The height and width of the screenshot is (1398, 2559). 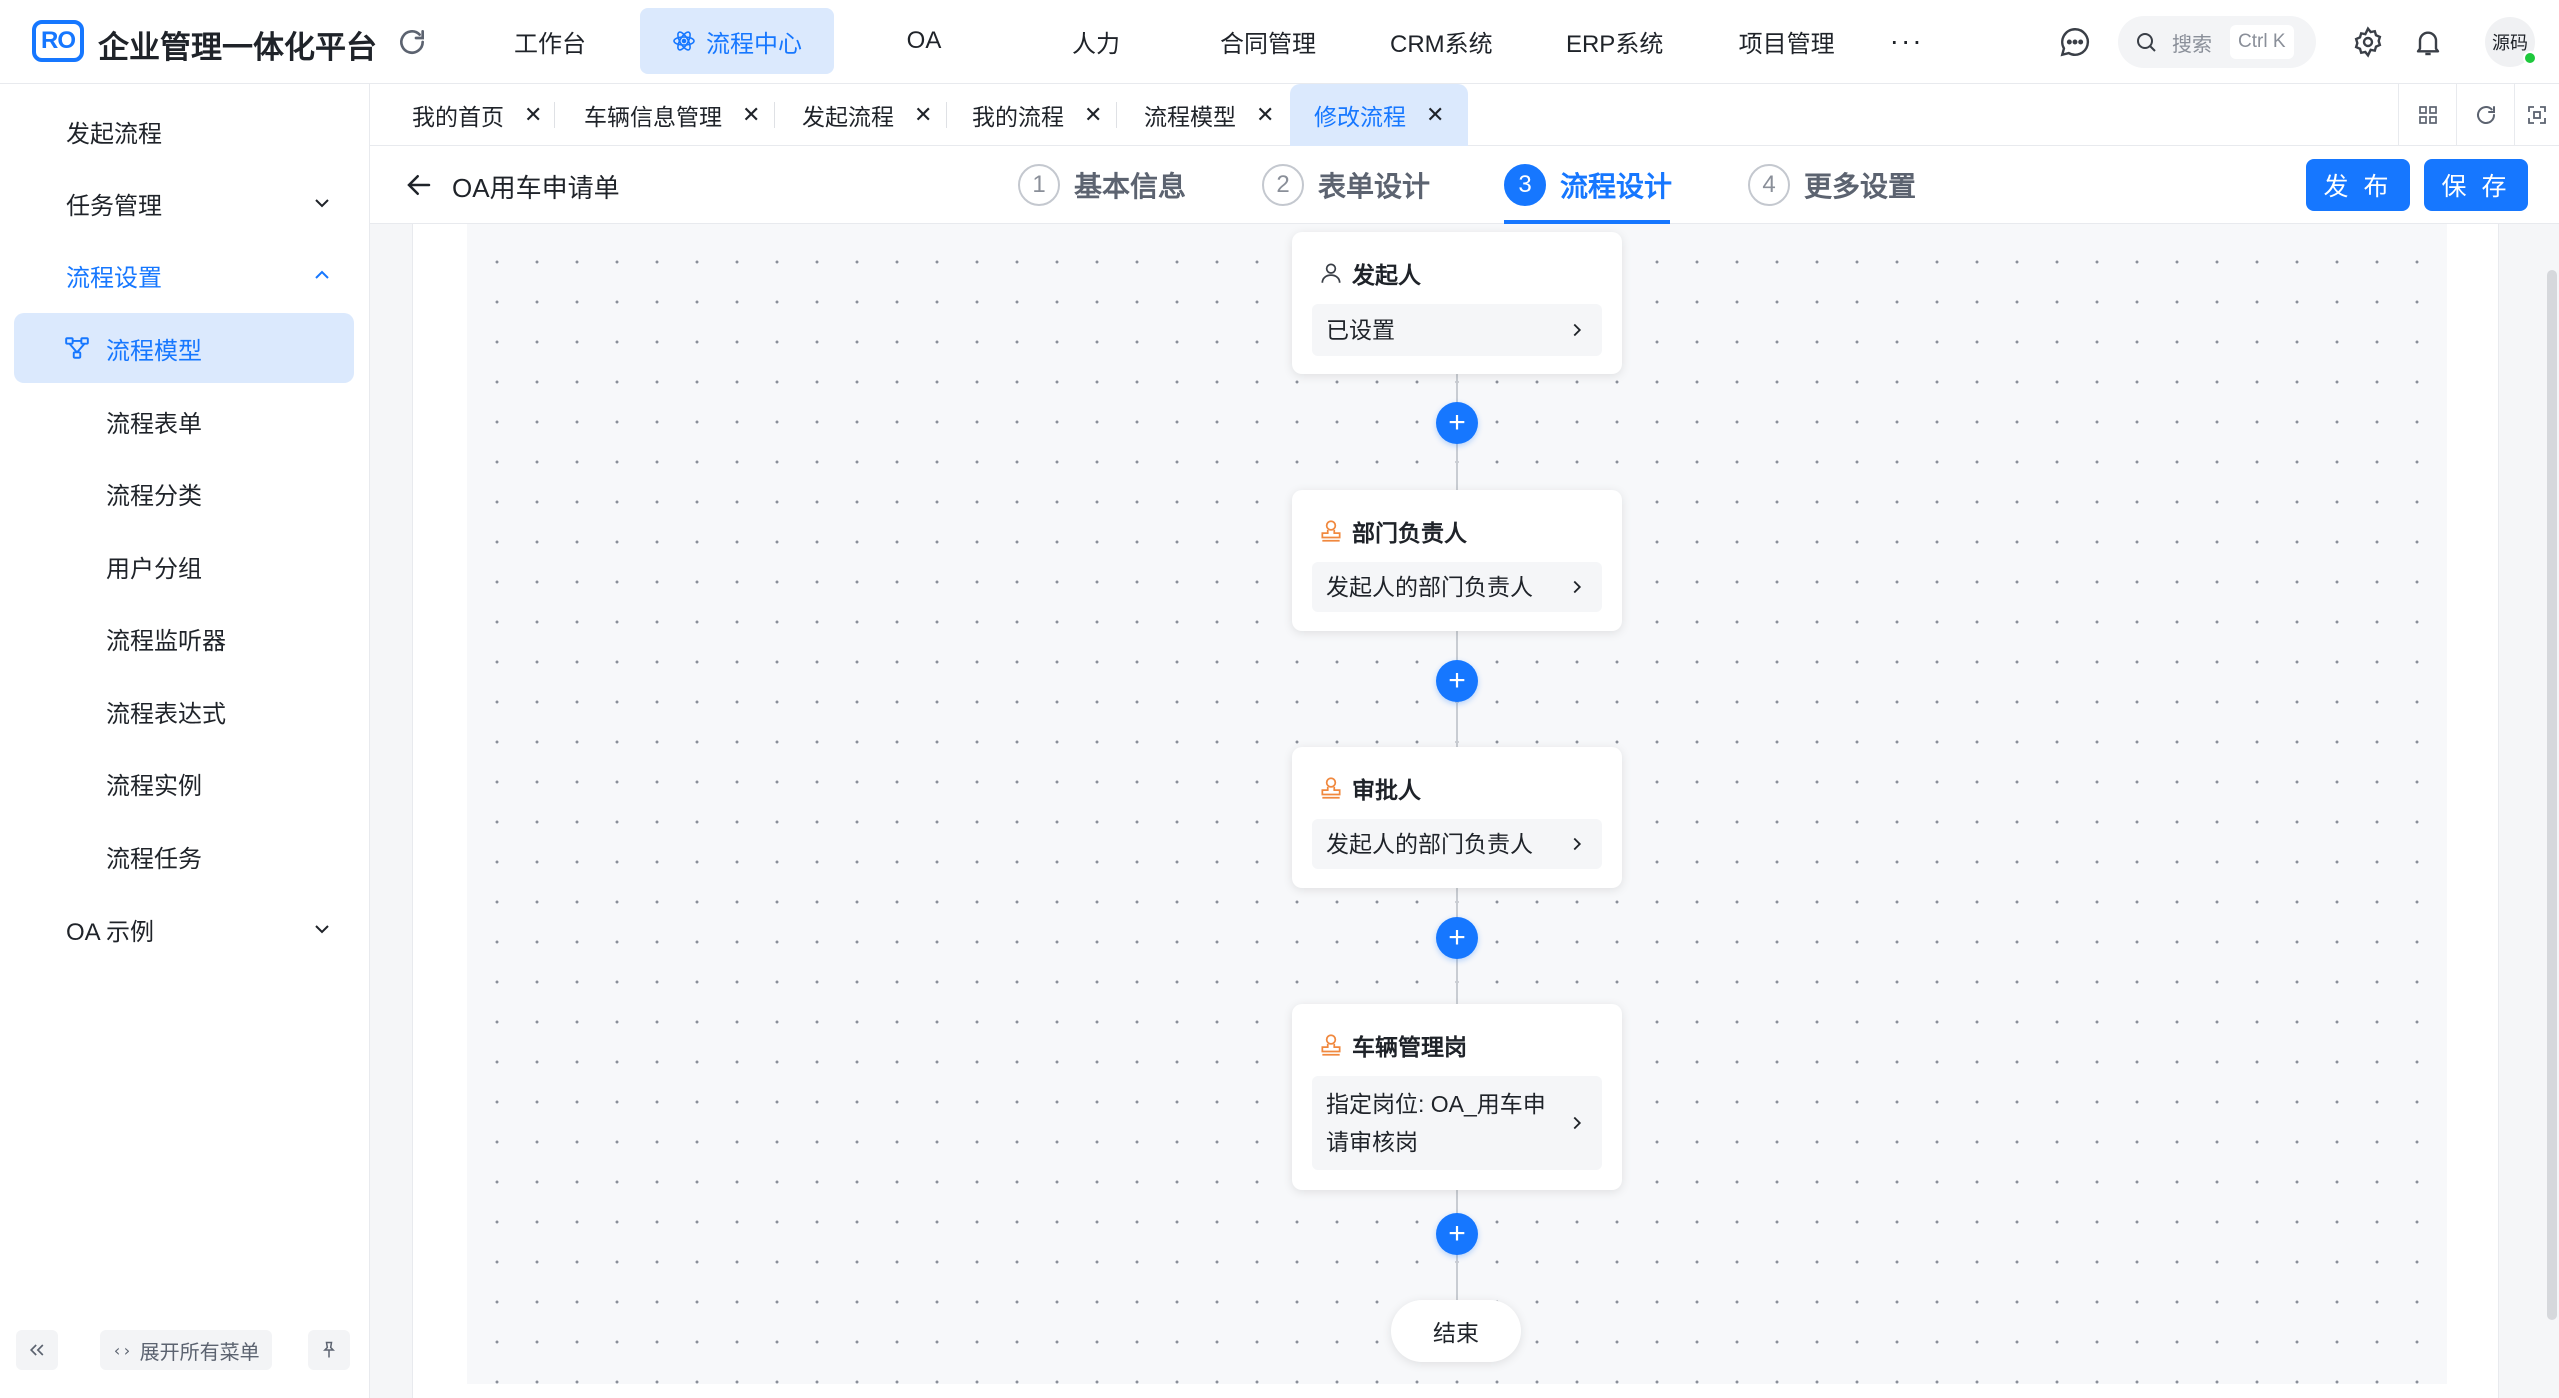 I want to click on step-process-design: 3 流程设计, so click(x=1588, y=185).